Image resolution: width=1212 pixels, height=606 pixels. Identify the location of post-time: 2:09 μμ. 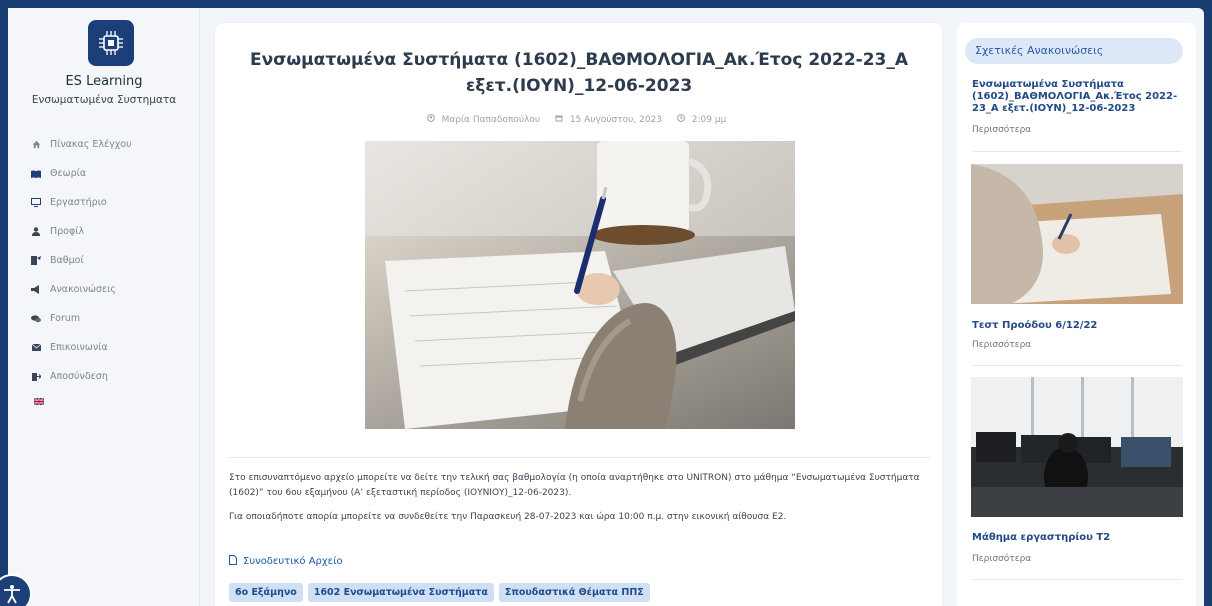
(709, 120).